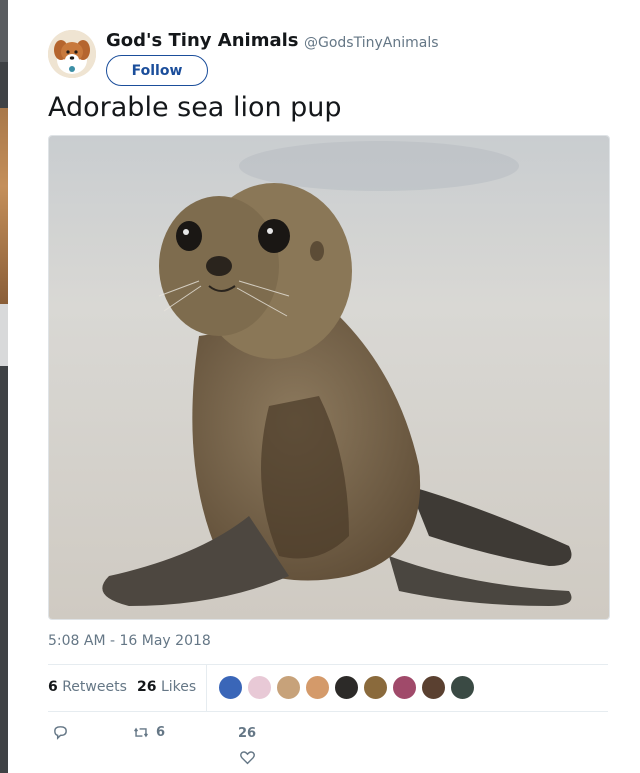 This screenshot has height=773, width=640. Describe the element at coordinates (247, 758) in the screenshot. I see `heart-icon` at that location.